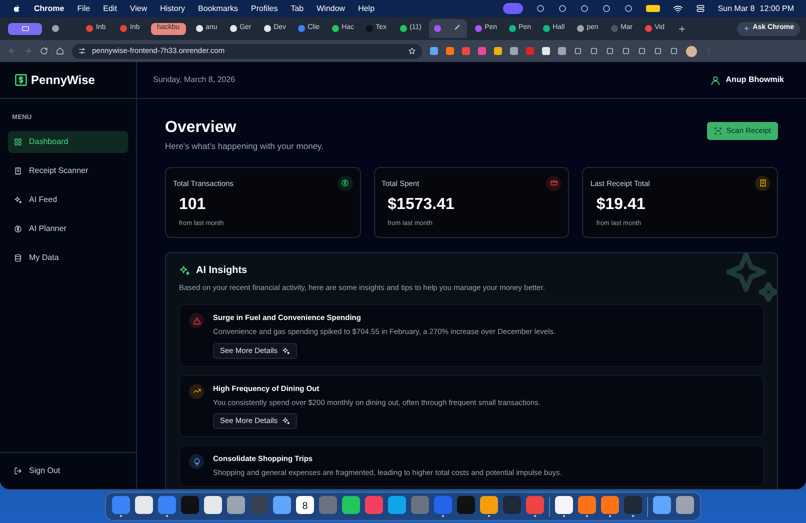  I want to click on screen-icon, so click(25, 28).